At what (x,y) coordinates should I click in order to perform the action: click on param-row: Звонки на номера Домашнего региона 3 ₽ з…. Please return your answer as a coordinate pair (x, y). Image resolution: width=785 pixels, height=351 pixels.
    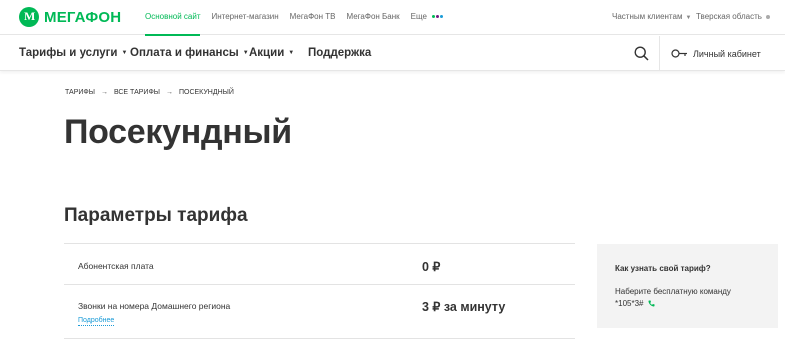
    Looking at the image, I should click on (319, 311).